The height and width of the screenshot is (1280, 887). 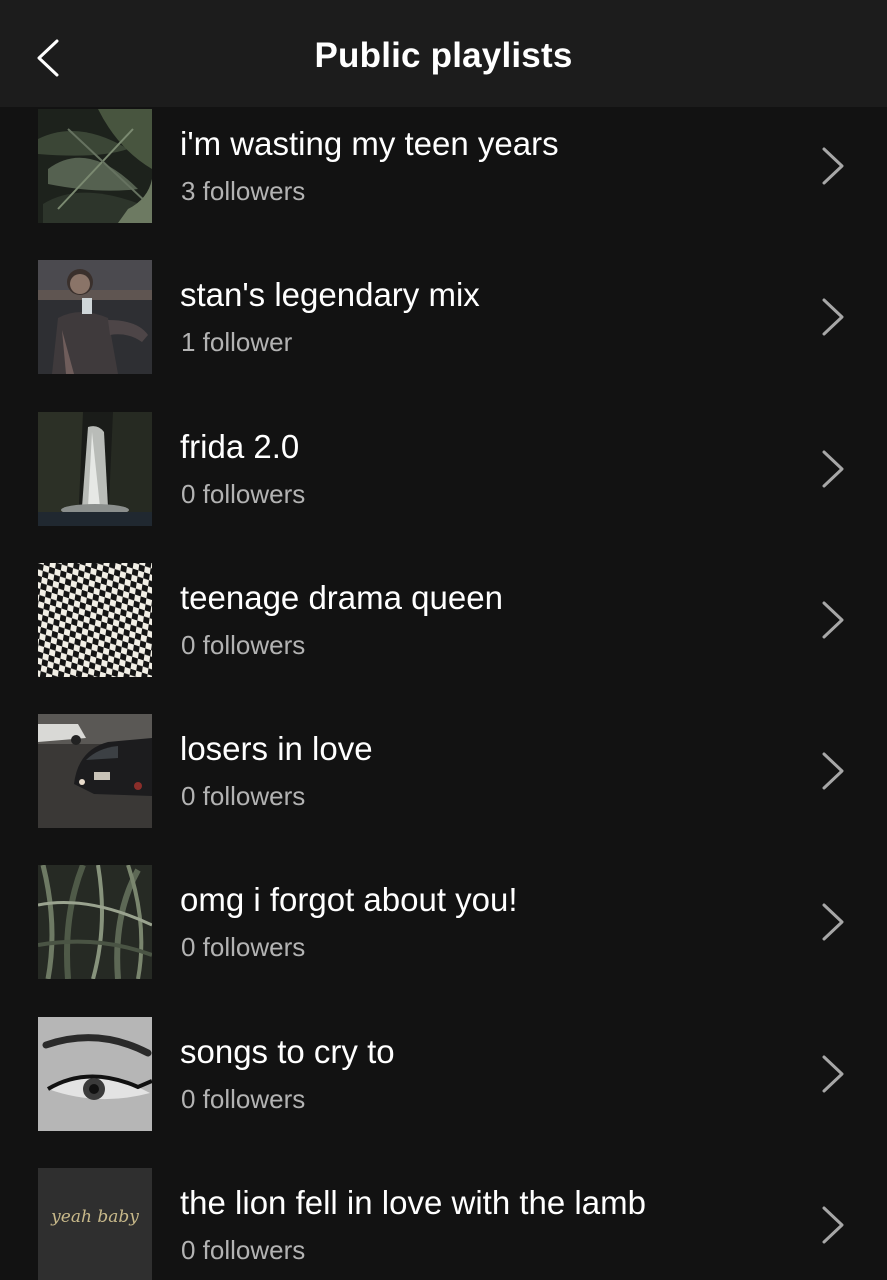 What do you see at coordinates (237, 342) in the screenshot?
I see `playlist-followers: 1 follower` at bounding box center [237, 342].